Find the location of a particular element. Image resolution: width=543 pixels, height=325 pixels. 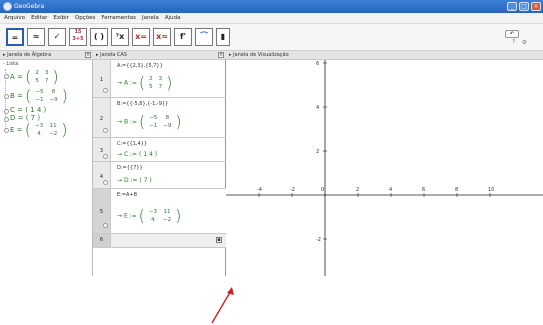

menu-opcoes: Opções is located at coordinates (85, 19).